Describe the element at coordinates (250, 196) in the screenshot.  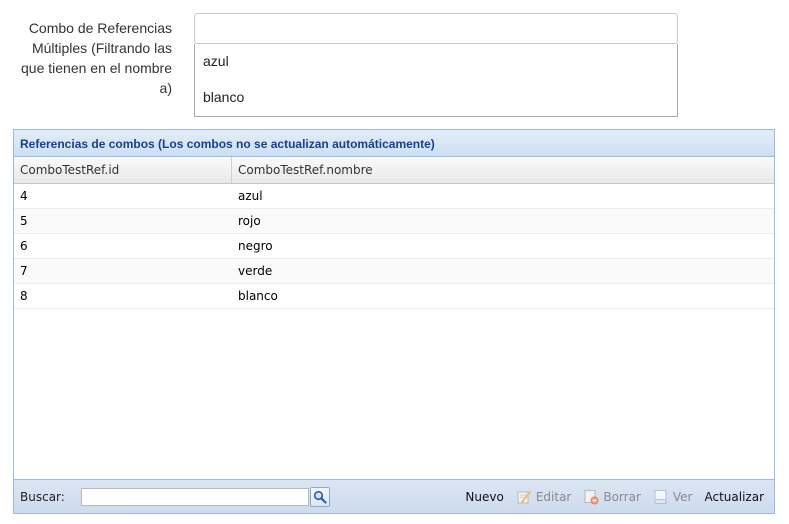
I see `cell-nombre: azul` at that location.